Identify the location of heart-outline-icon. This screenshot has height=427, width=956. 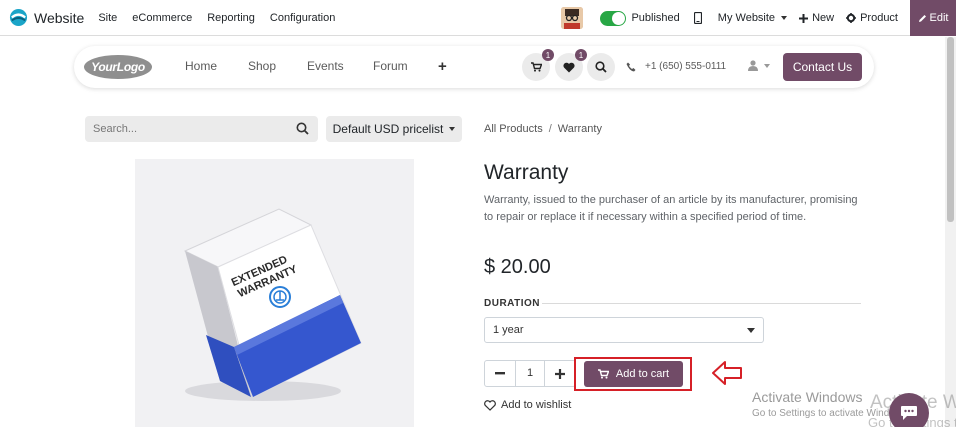
(490, 405).